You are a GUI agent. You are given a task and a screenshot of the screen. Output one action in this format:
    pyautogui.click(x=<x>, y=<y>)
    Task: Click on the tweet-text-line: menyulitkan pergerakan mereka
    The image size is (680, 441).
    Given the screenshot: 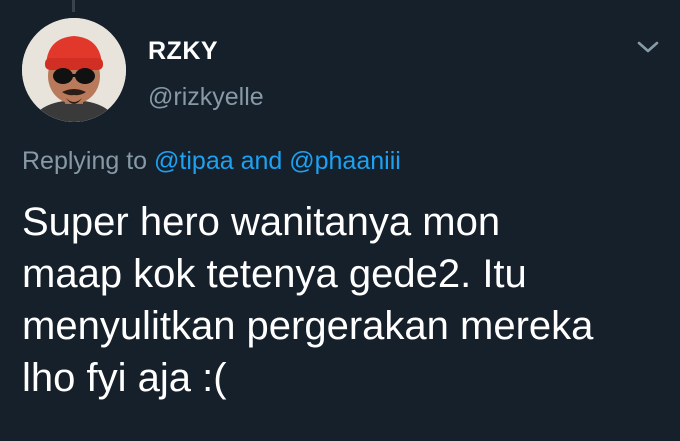 What is the action you would take?
    pyautogui.click(x=308, y=326)
    